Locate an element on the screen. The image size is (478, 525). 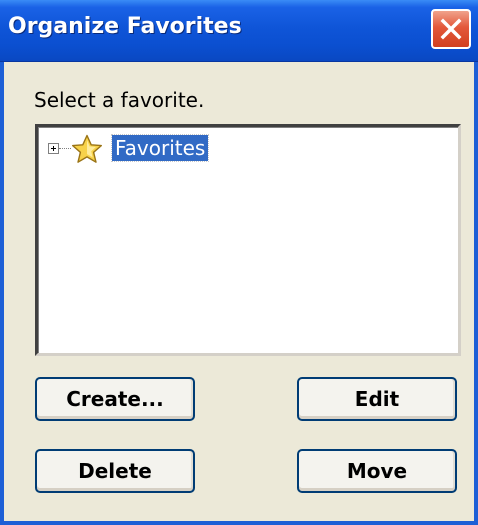
window-title: Organize Favorites is located at coordinates (125, 26).